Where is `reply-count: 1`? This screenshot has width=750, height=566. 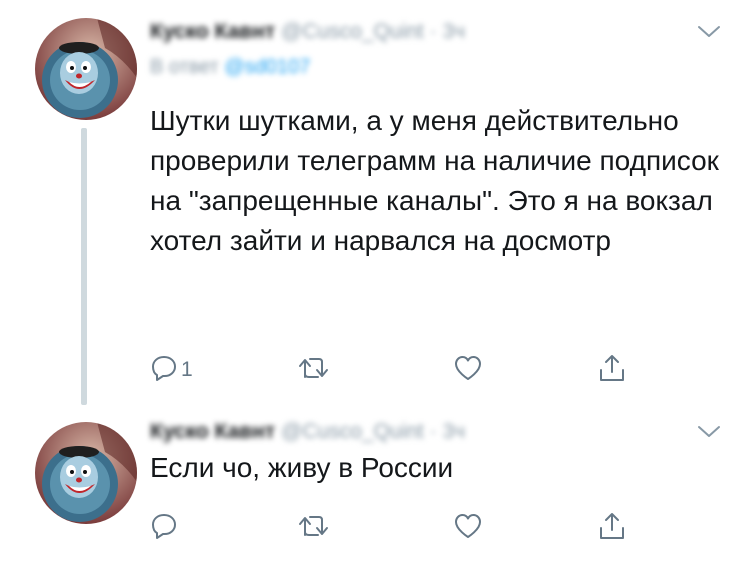 reply-count: 1 is located at coordinates (187, 369).